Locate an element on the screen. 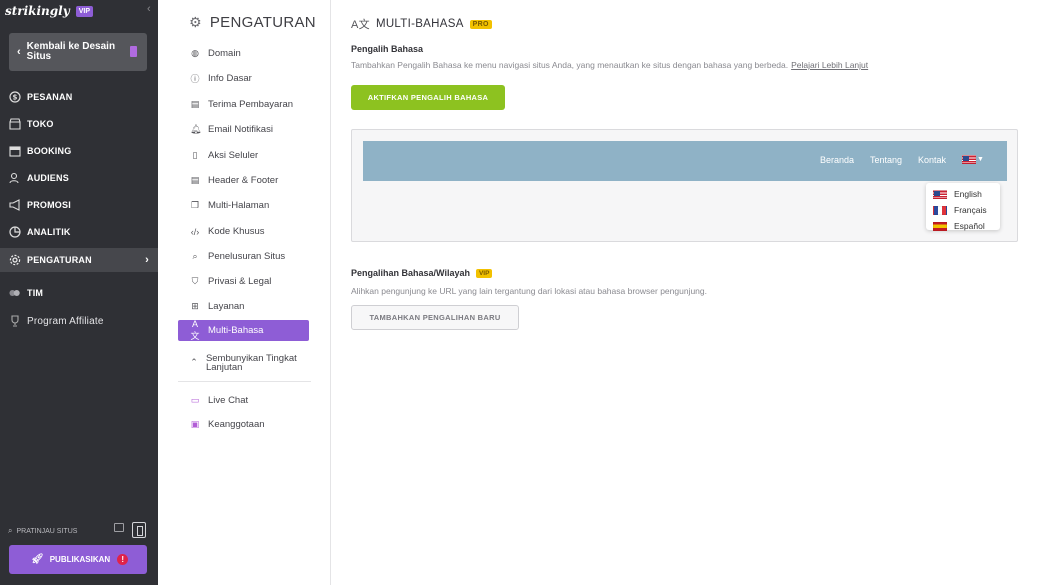  language-option-english: English is located at coordinates (957, 194).